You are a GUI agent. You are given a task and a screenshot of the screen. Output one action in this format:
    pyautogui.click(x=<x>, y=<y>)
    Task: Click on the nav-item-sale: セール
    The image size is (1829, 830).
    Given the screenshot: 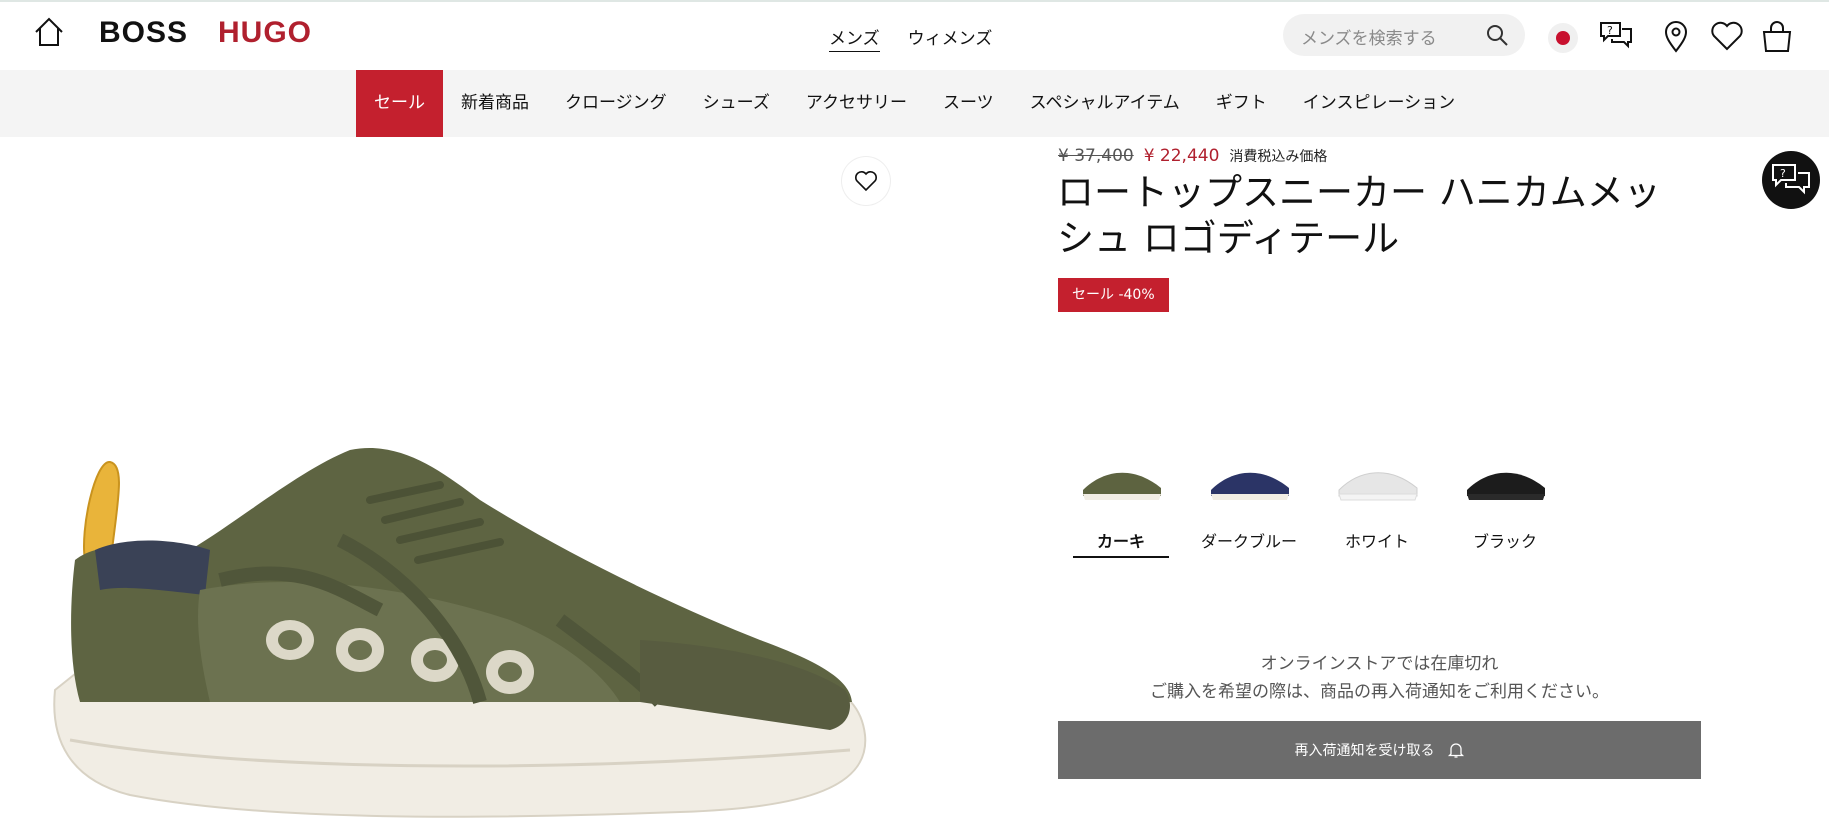 What is the action you would take?
    pyautogui.click(x=399, y=103)
    